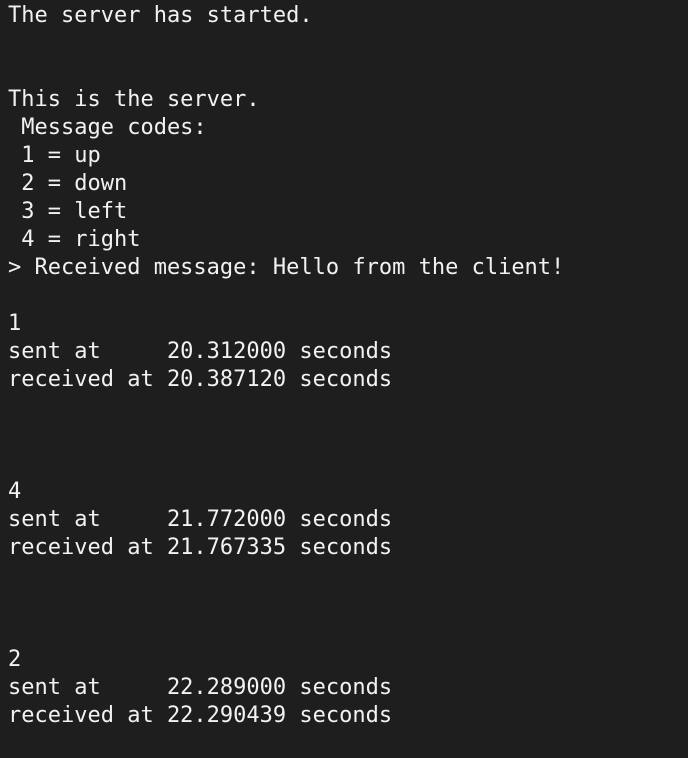  What do you see at coordinates (200, 519) in the screenshot?
I see `output-line: sent at 21.772000 seconds` at bounding box center [200, 519].